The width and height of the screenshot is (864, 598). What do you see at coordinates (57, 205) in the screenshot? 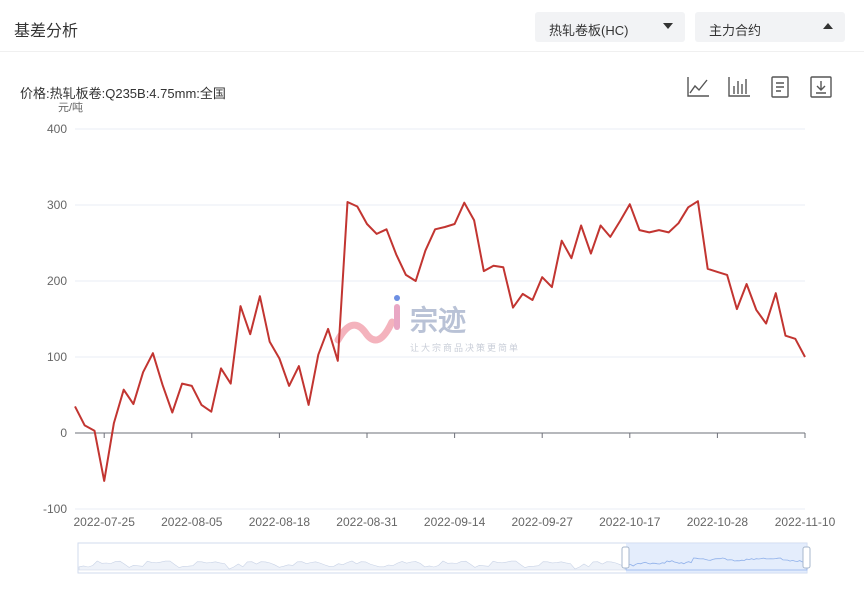
I see `y-tick-label: 300` at bounding box center [57, 205].